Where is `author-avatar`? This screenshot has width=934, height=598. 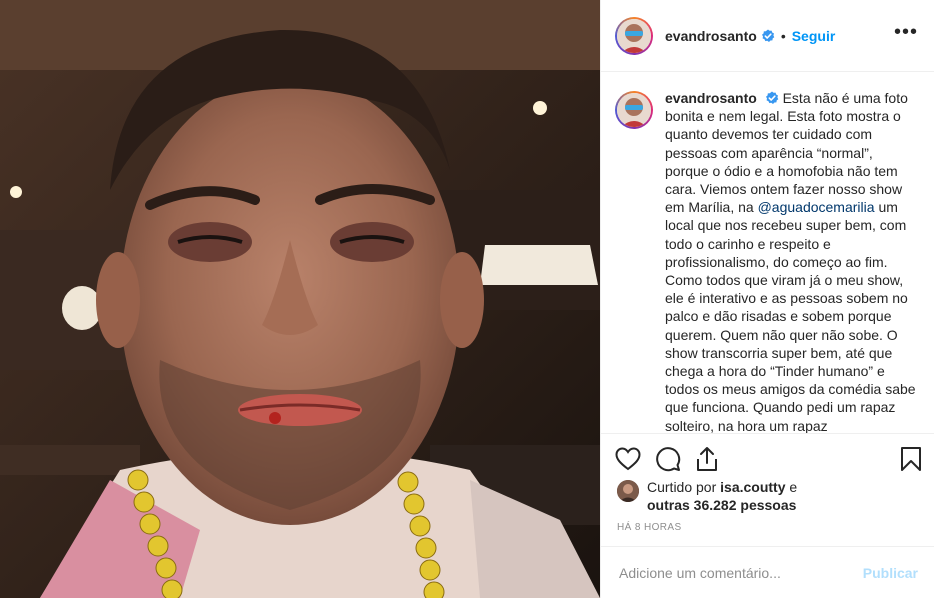 author-avatar is located at coordinates (634, 35).